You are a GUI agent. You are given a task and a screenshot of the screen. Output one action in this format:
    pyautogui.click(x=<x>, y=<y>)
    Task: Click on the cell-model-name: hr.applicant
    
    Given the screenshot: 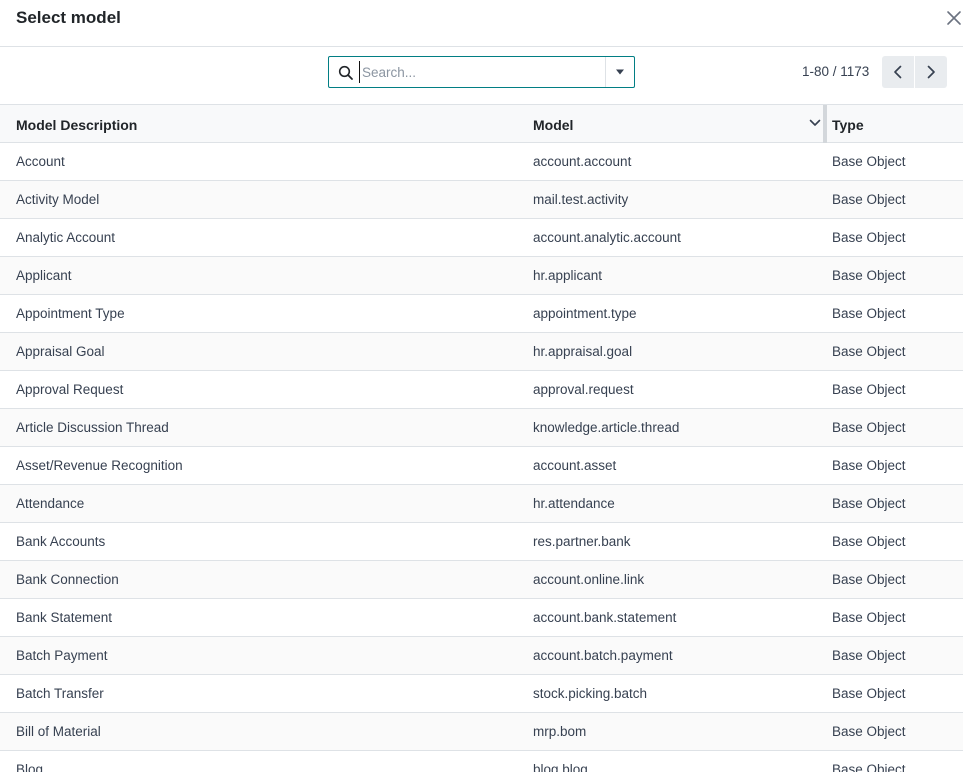 What is the action you would take?
    pyautogui.click(x=568, y=275)
    